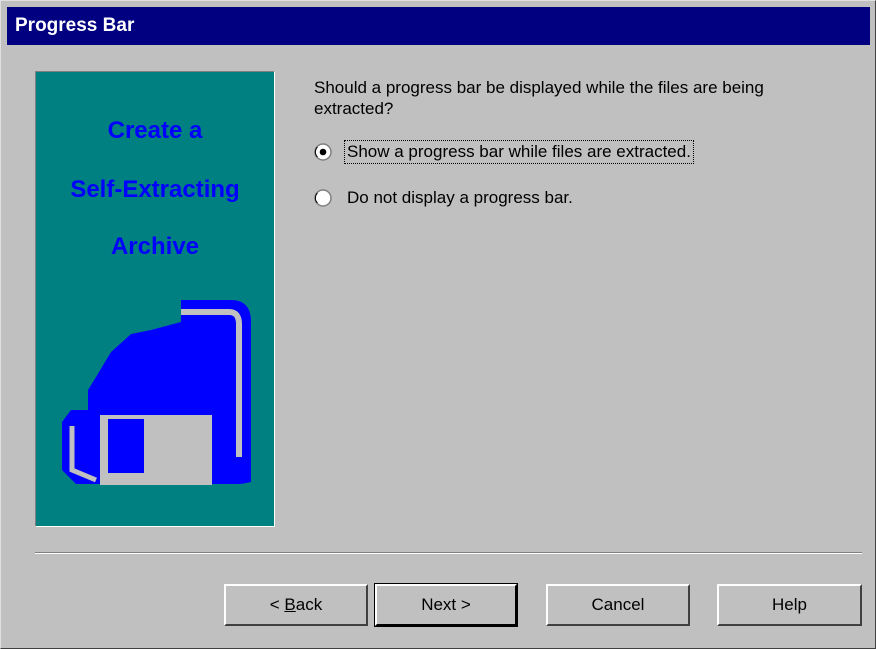  What do you see at coordinates (323, 198) in the screenshot?
I see `radio-unselected-icon` at bounding box center [323, 198].